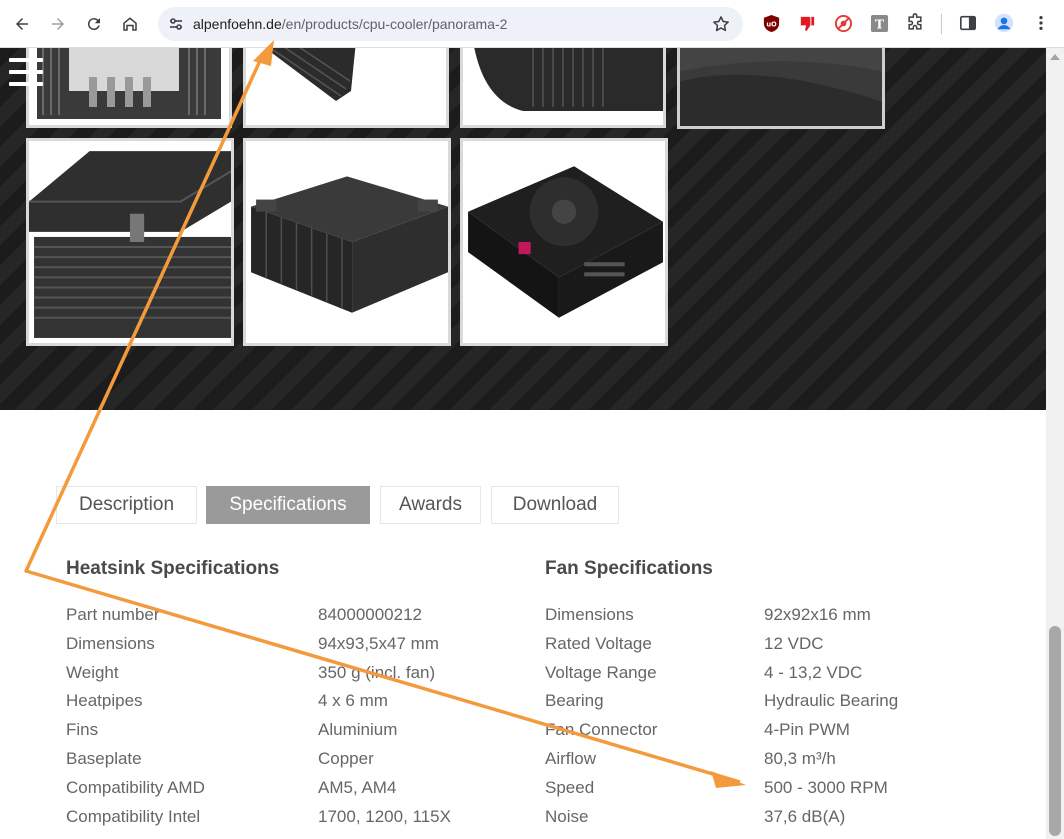  What do you see at coordinates (831, 700) in the screenshot?
I see `fan-spec-value: Hydraulic Bearing` at bounding box center [831, 700].